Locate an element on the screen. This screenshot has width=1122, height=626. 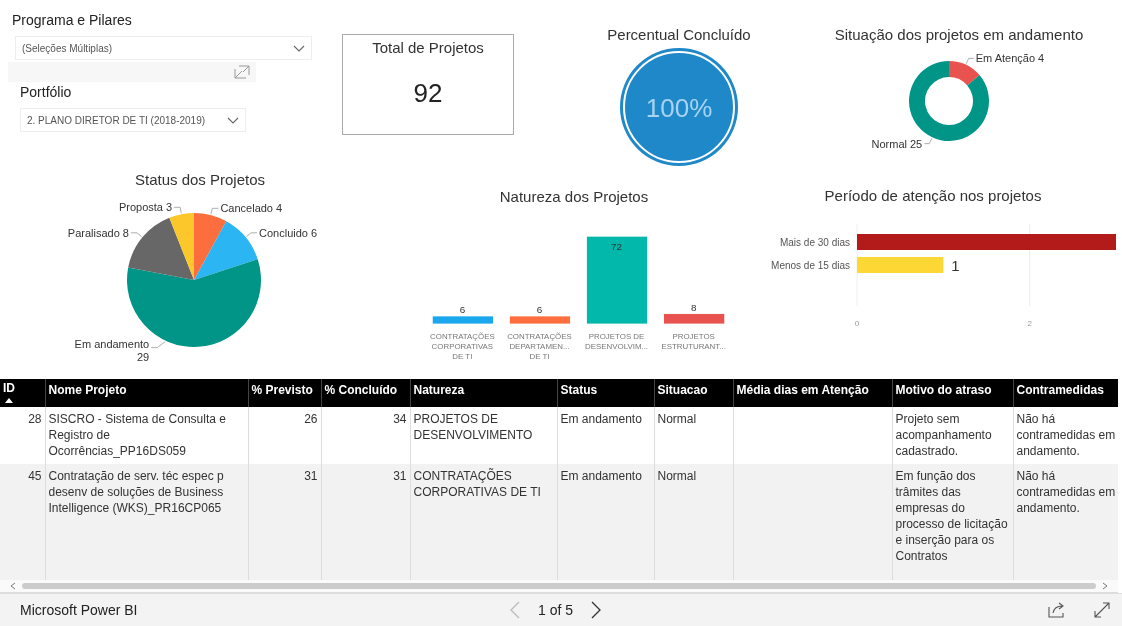
next-page-icon is located at coordinates (596, 610).